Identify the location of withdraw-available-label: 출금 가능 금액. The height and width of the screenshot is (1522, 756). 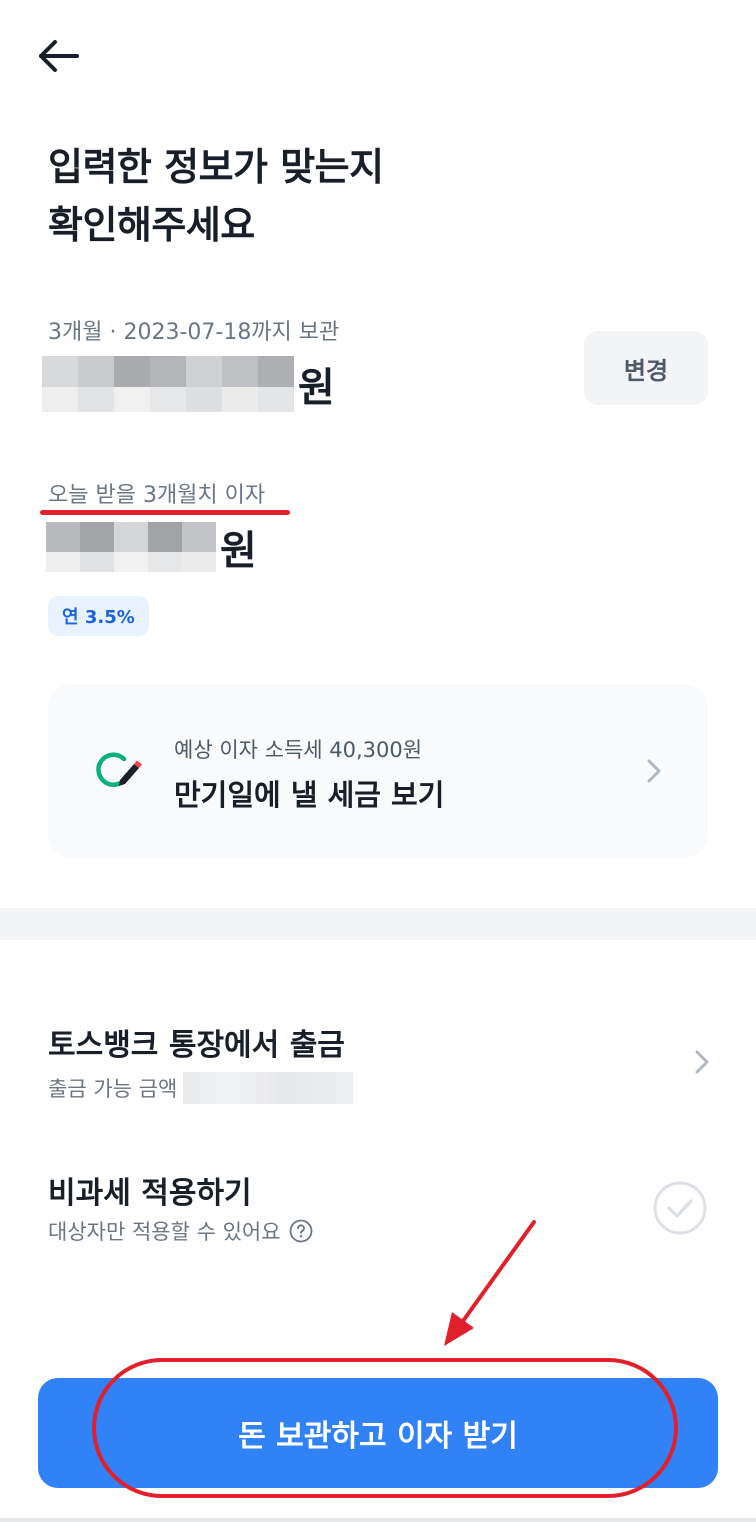
(113, 1089).